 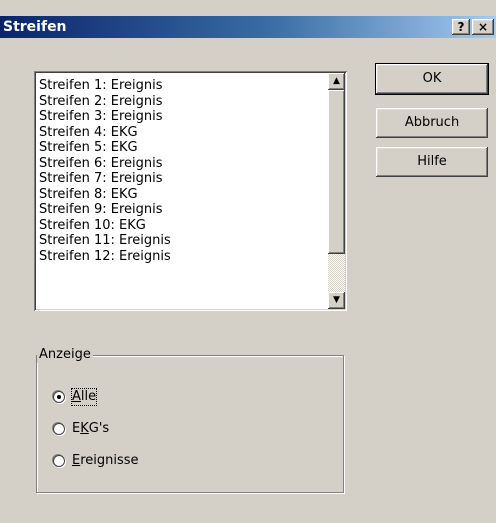 What do you see at coordinates (65, 355) in the screenshot?
I see `groupbox-label: Anzeige` at bounding box center [65, 355].